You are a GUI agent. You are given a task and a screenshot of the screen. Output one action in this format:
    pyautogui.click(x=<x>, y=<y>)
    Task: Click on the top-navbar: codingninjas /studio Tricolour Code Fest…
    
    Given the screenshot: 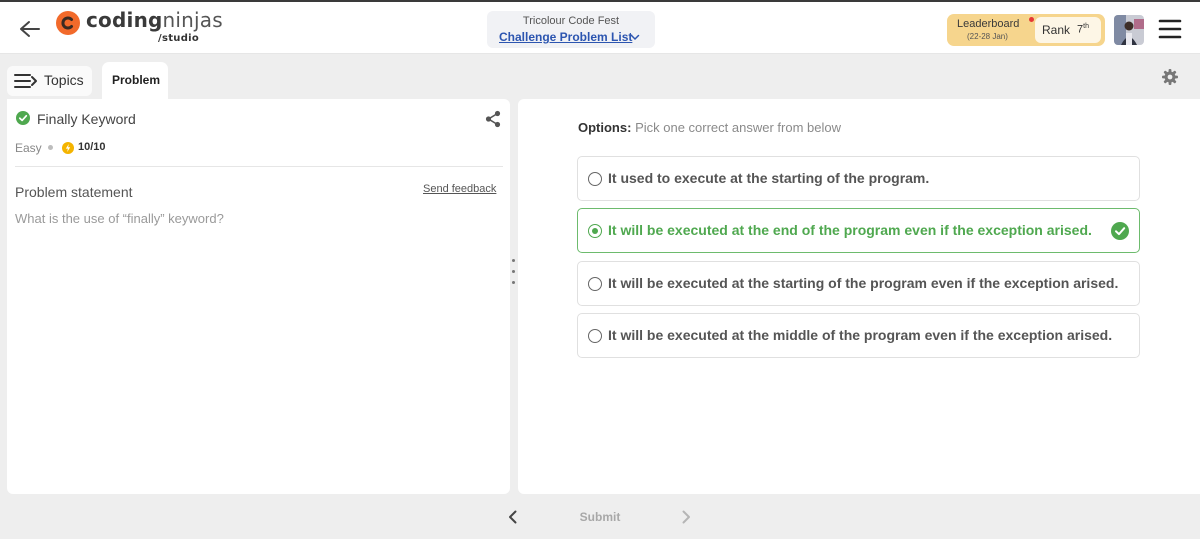 What is the action you would take?
    pyautogui.click(x=600, y=27)
    